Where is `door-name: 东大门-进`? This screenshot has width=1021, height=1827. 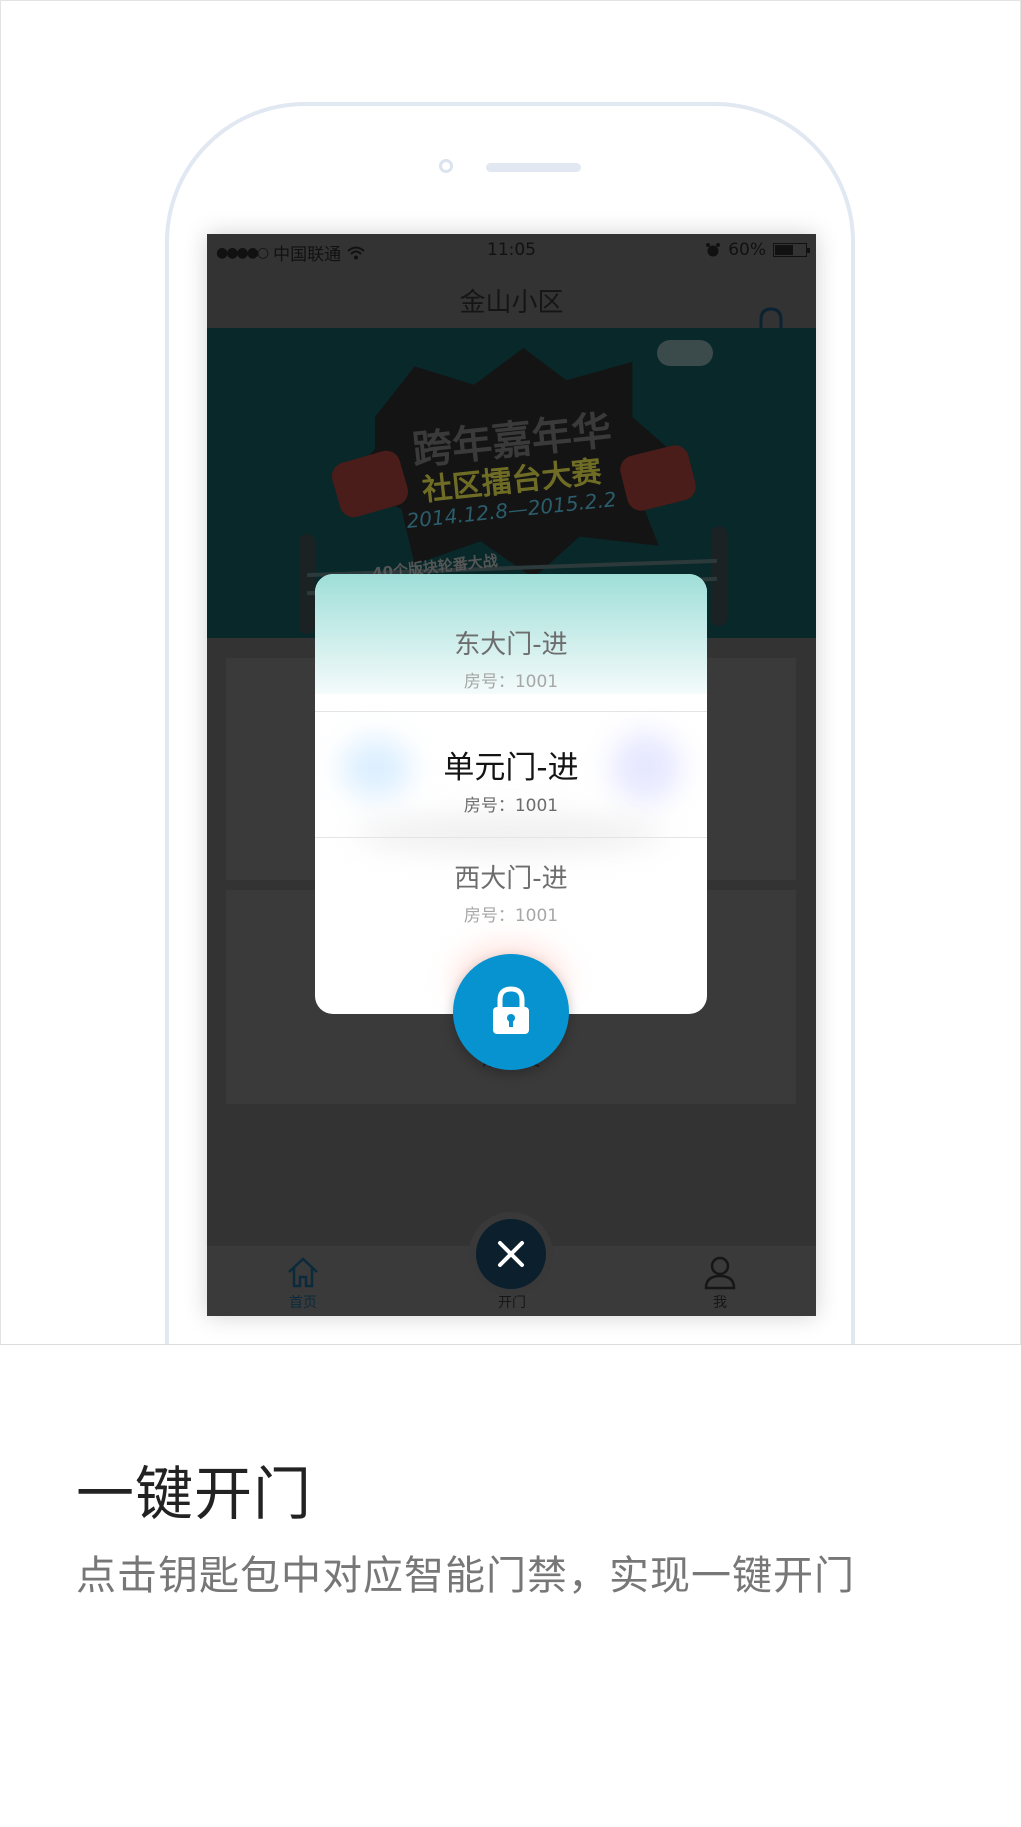
door-name: 东大门-进 is located at coordinates (511, 645).